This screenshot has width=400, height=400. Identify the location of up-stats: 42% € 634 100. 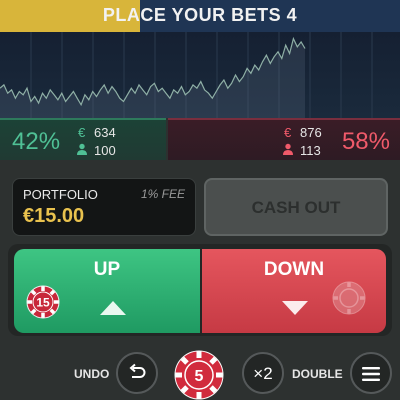
(83, 139).